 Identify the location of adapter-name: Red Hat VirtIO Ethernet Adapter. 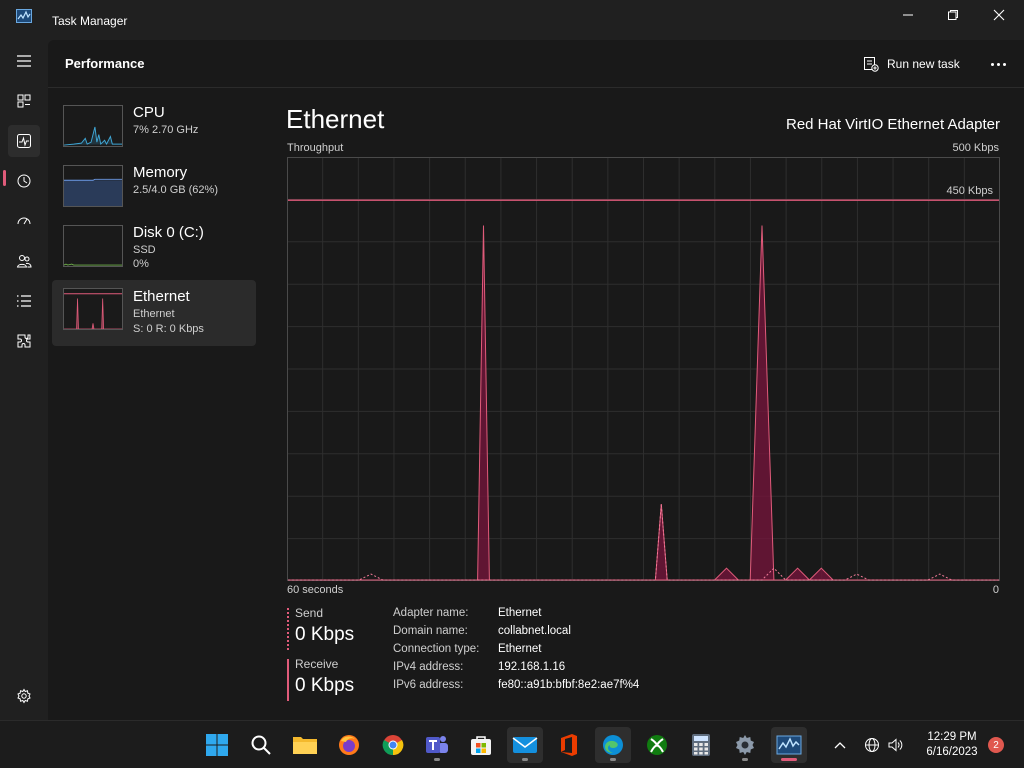
(892, 124).